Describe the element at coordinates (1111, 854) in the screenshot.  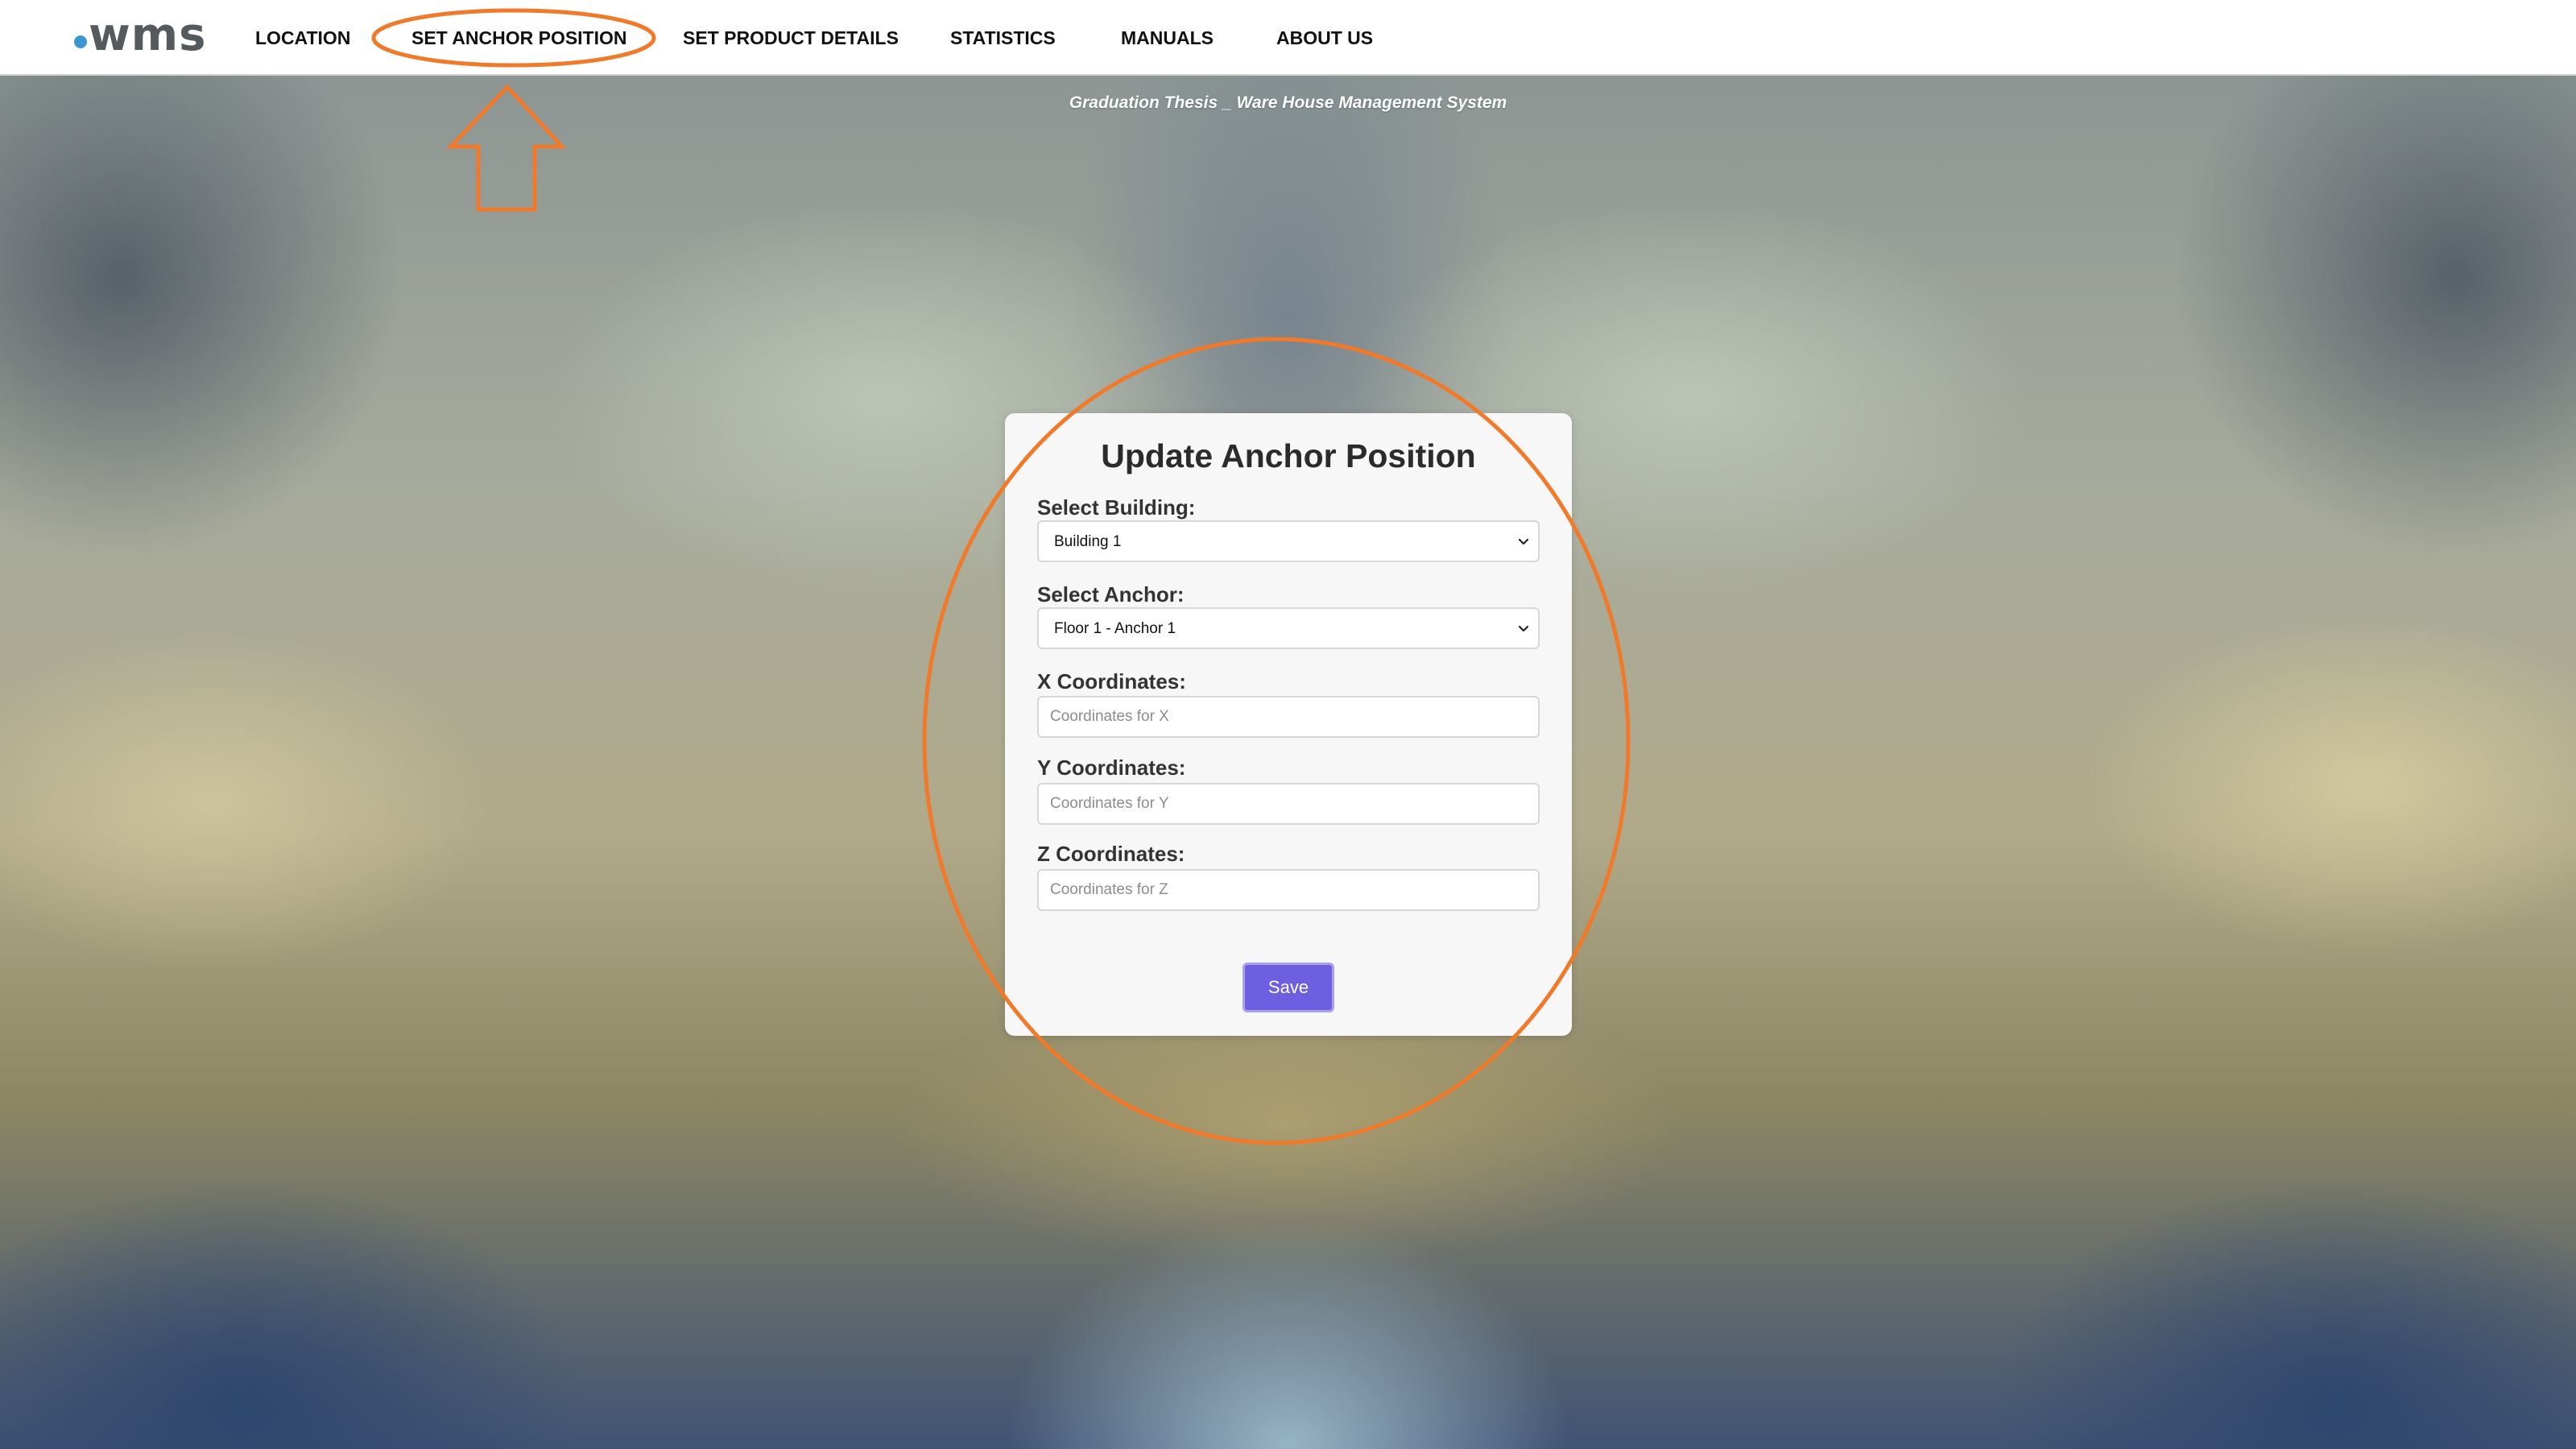
I see `z-coordinates-label: Z Coordinates:` at that location.